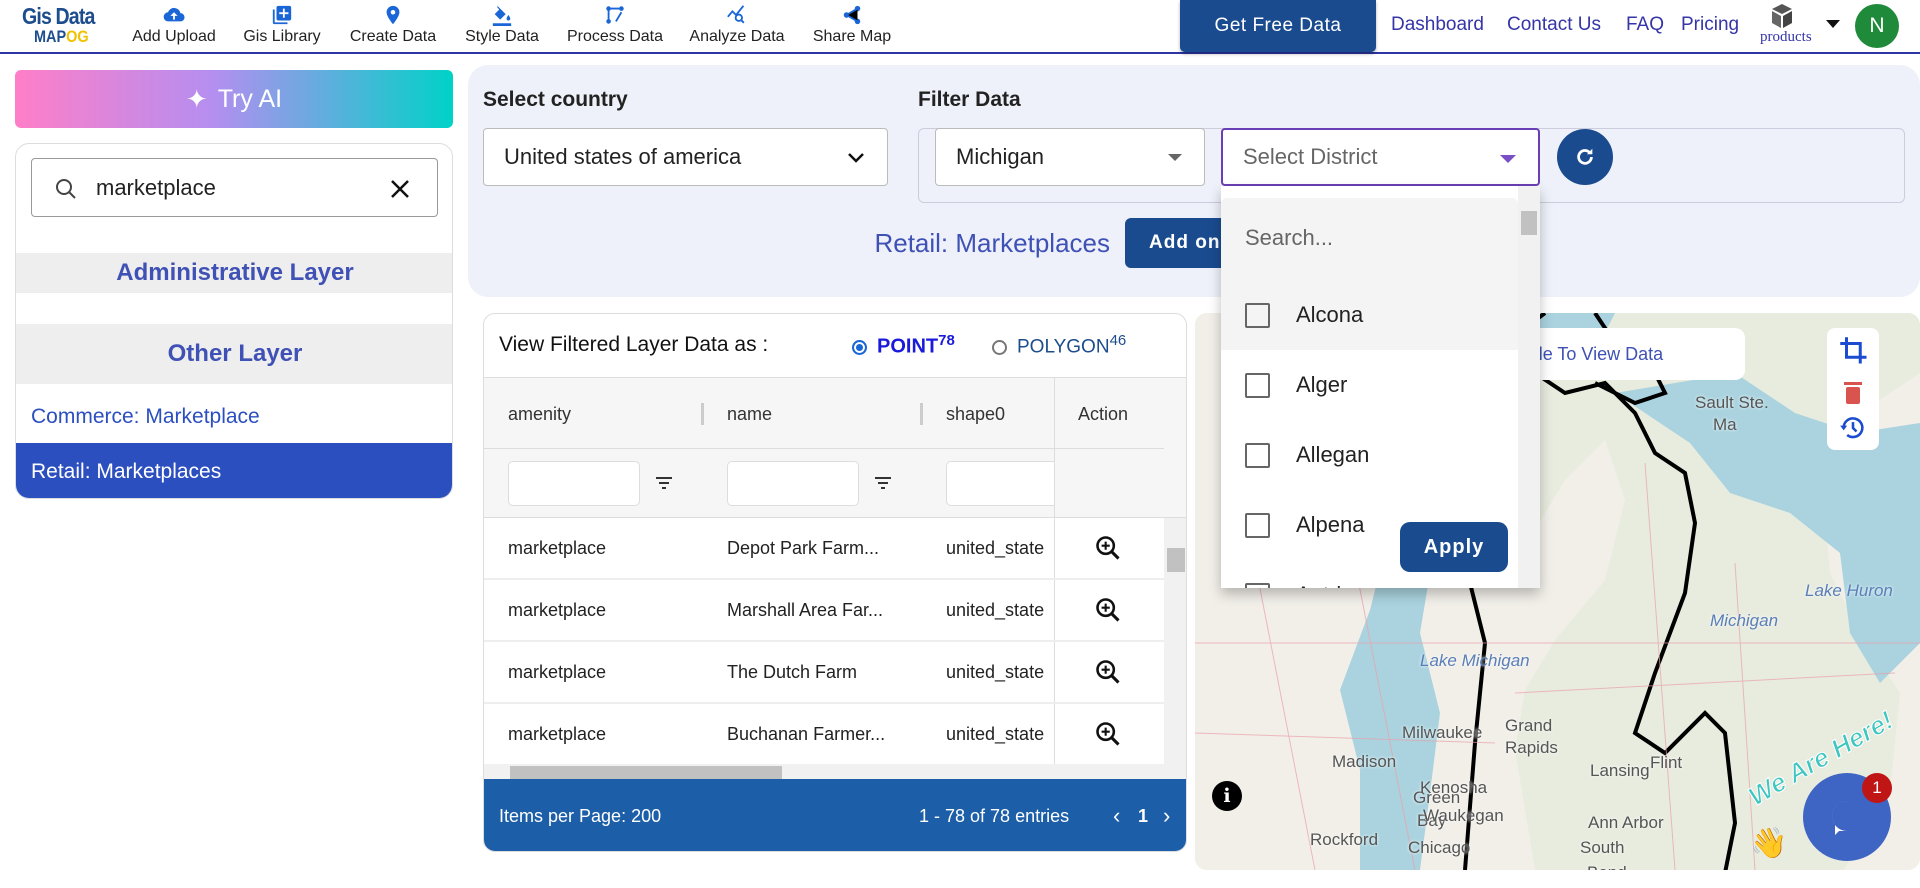  I want to click on logo: Gis Data, so click(58, 16).